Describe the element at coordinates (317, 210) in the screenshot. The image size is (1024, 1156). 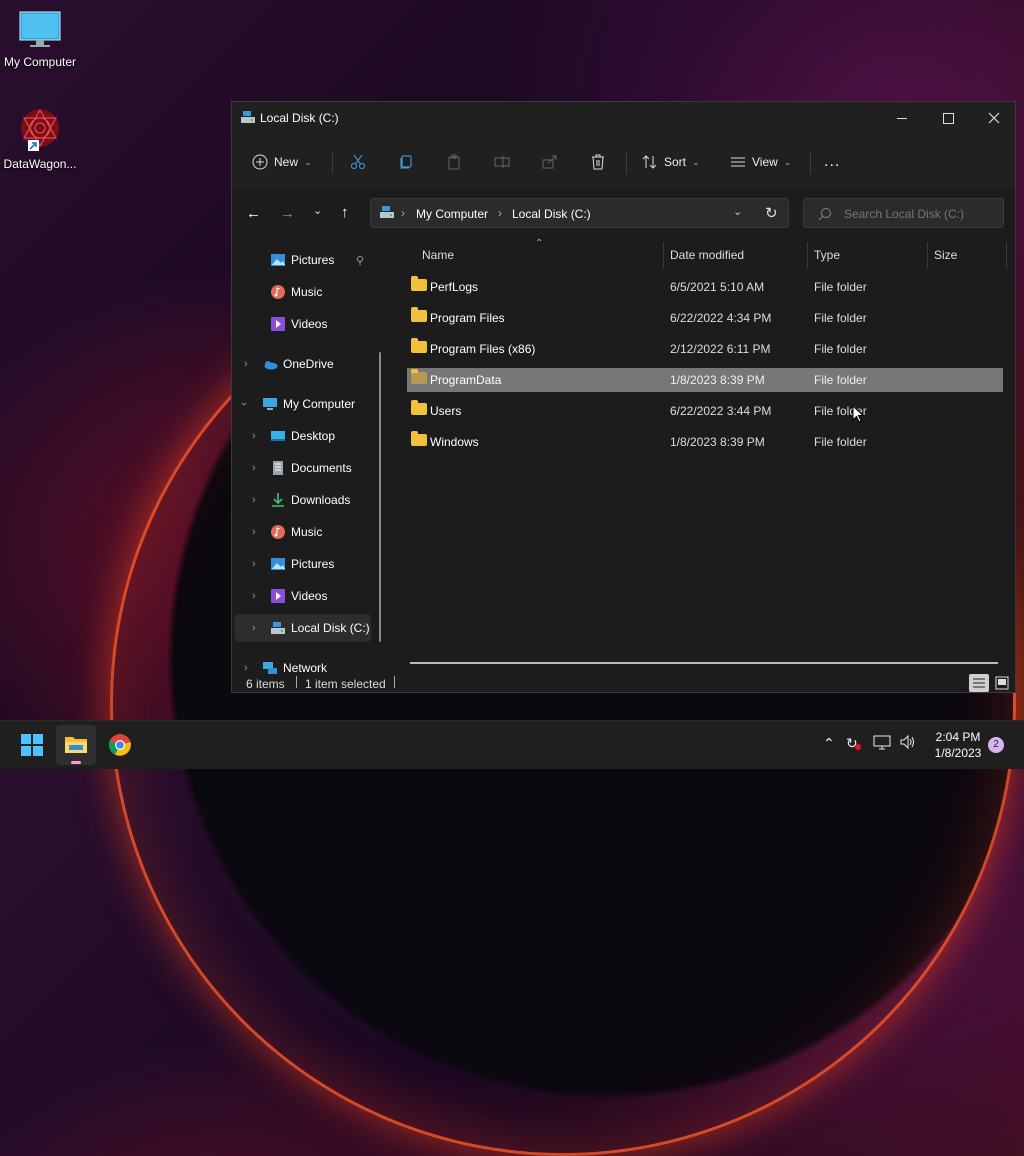
I see `recent-locations-button: ⌄` at that location.